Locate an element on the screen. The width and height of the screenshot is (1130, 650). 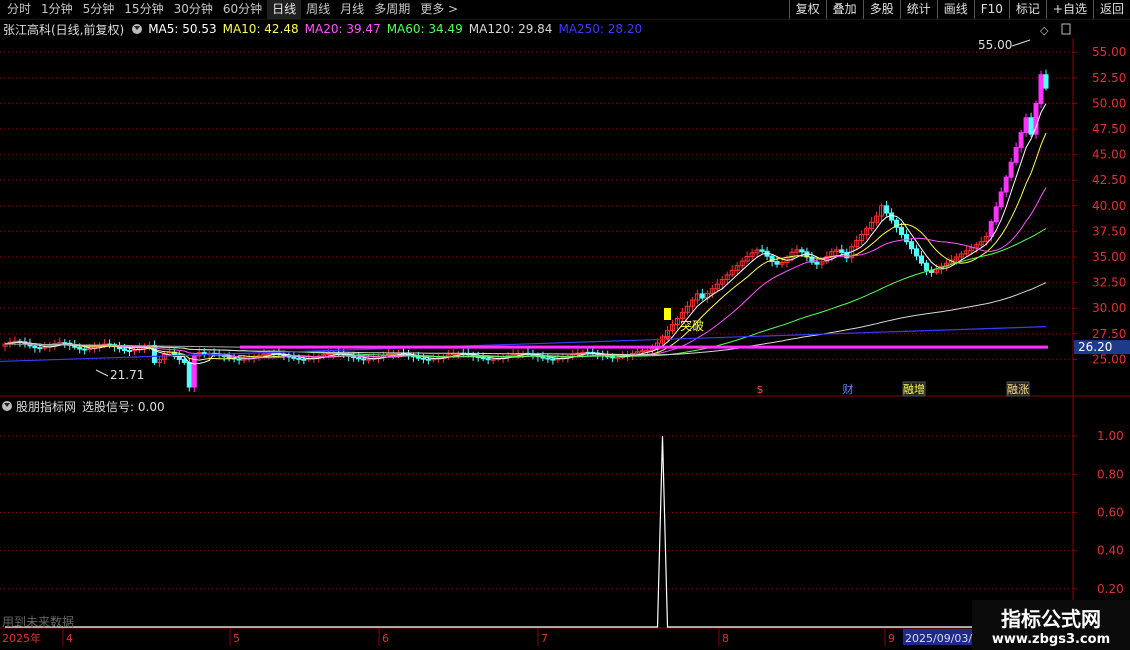
price-tag-label: 26.20 is located at coordinates (1095, 347).